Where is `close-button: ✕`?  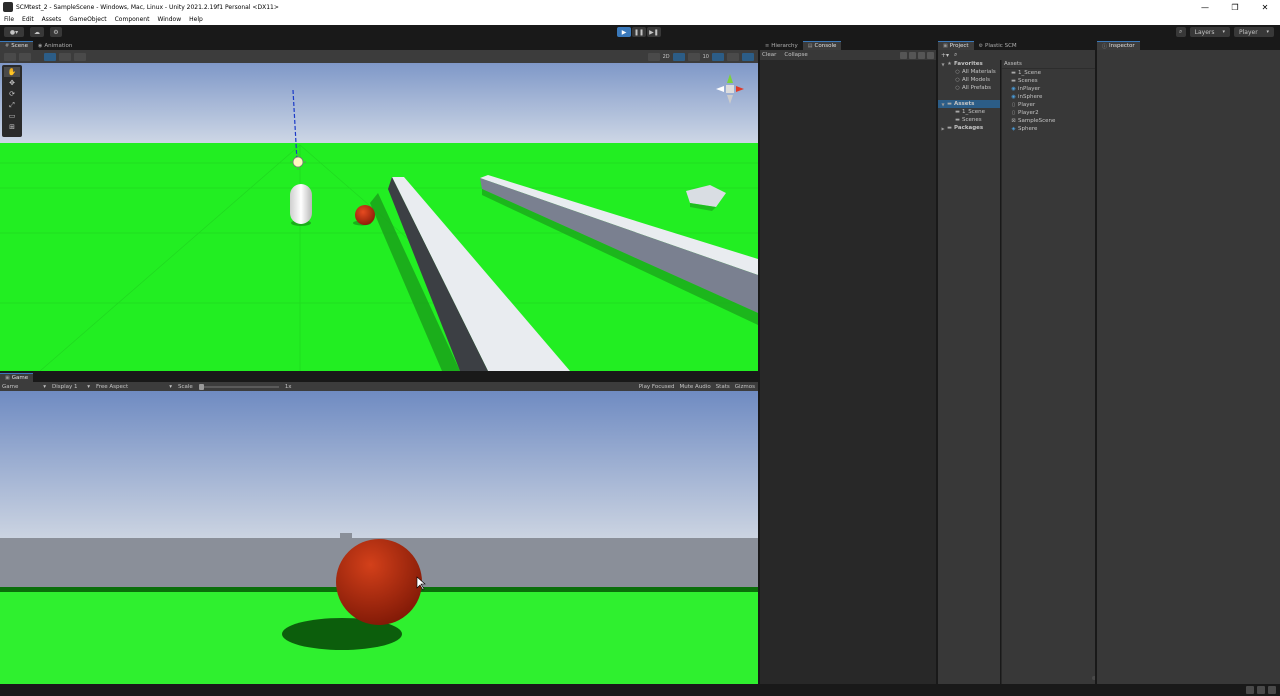
close-button: ✕ is located at coordinates (1265, 7).